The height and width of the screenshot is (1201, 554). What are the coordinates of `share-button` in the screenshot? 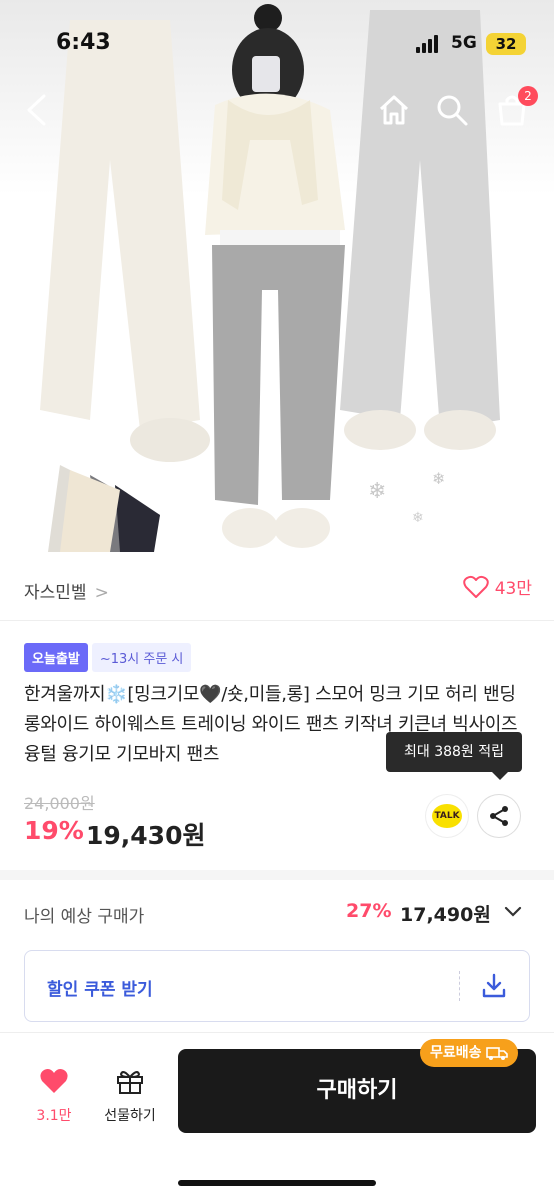 It's located at (499, 816).